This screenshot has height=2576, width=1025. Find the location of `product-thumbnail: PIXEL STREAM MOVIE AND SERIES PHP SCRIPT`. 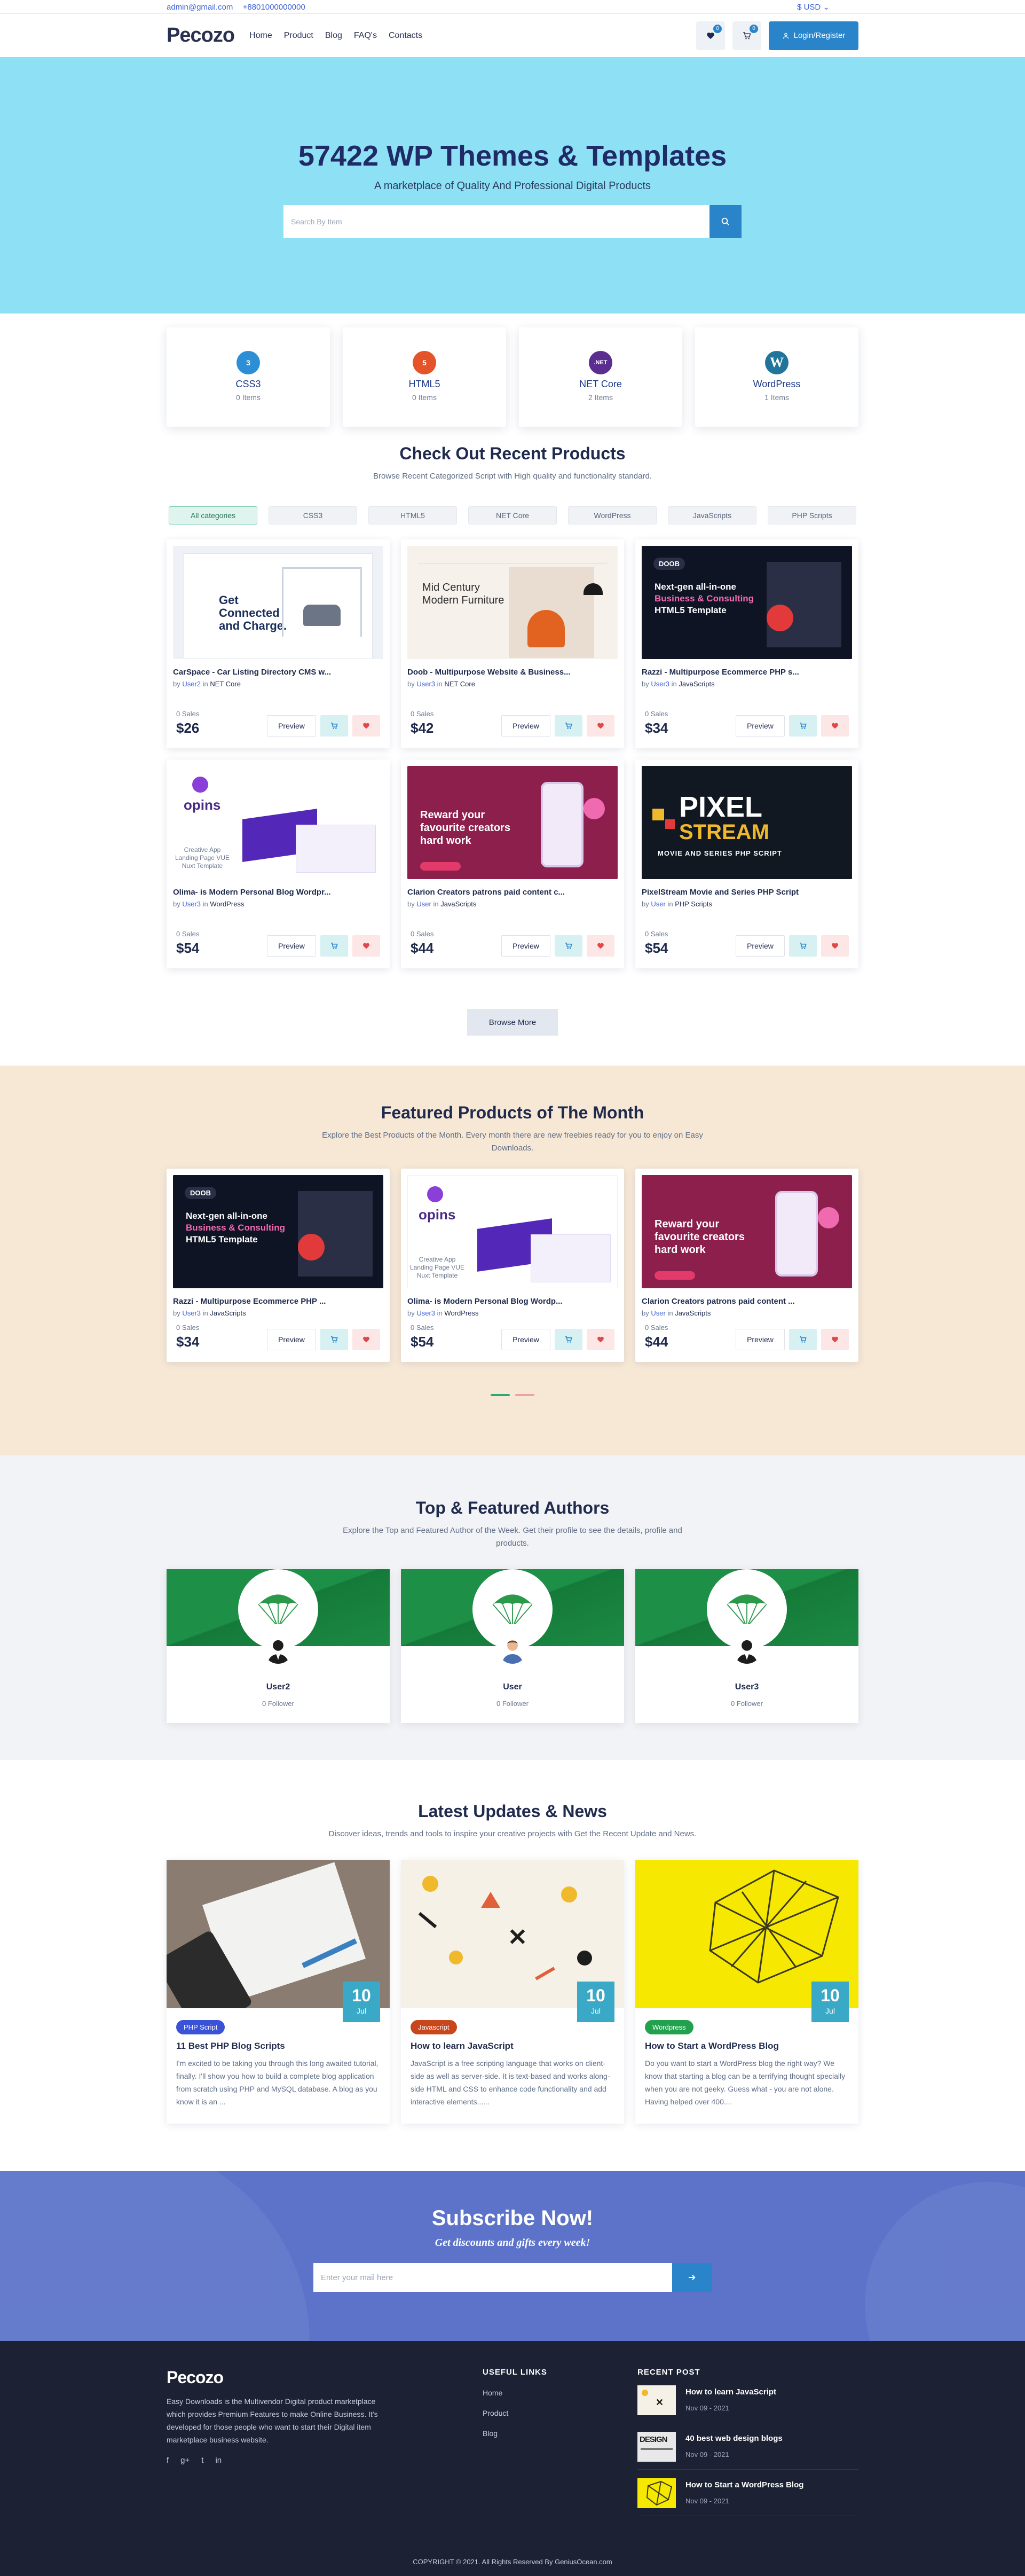

product-thumbnail: PIXEL STREAM MOVIE AND SERIES PHP SCRIPT is located at coordinates (747, 822).